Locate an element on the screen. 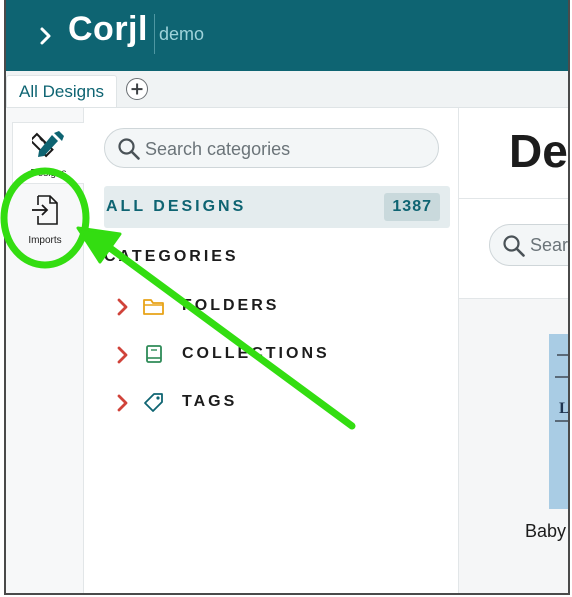 This screenshot has height=597, width=572. add-tab-plus-icon is located at coordinates (137, 89).